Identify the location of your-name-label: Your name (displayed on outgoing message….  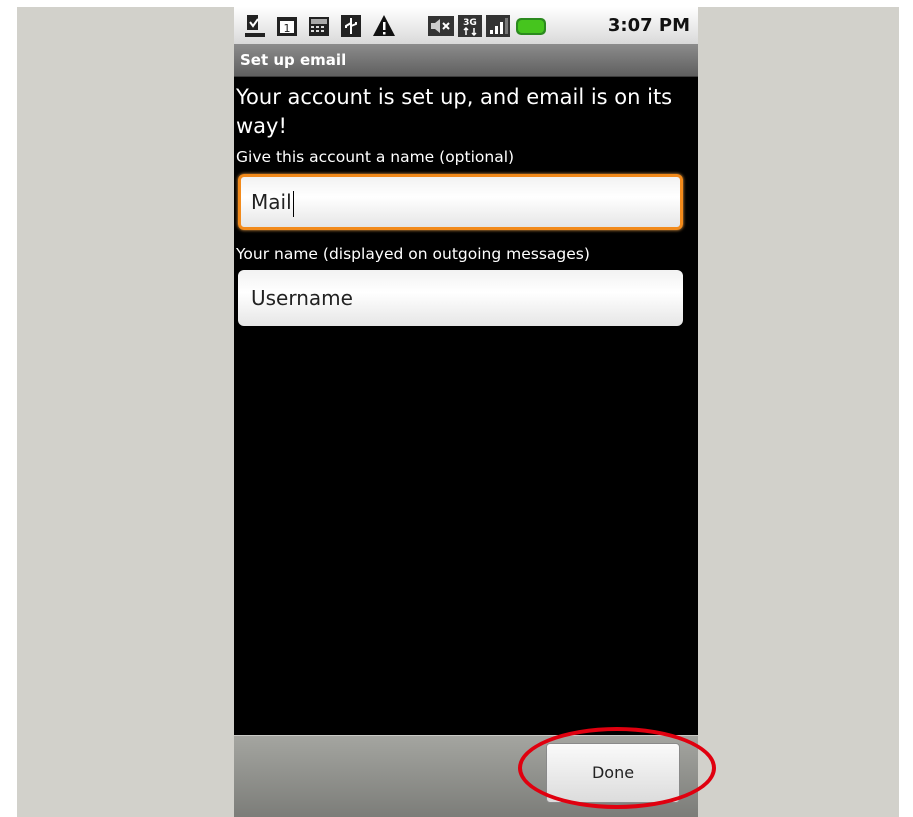
(413, 254).